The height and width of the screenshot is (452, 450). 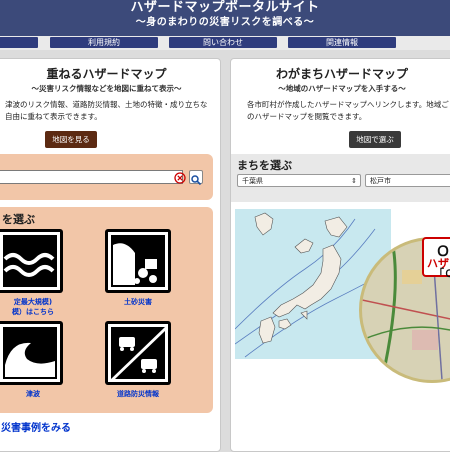 I want to click on nav-item-contact: 問い合わせ, so click(x=223, y=42).